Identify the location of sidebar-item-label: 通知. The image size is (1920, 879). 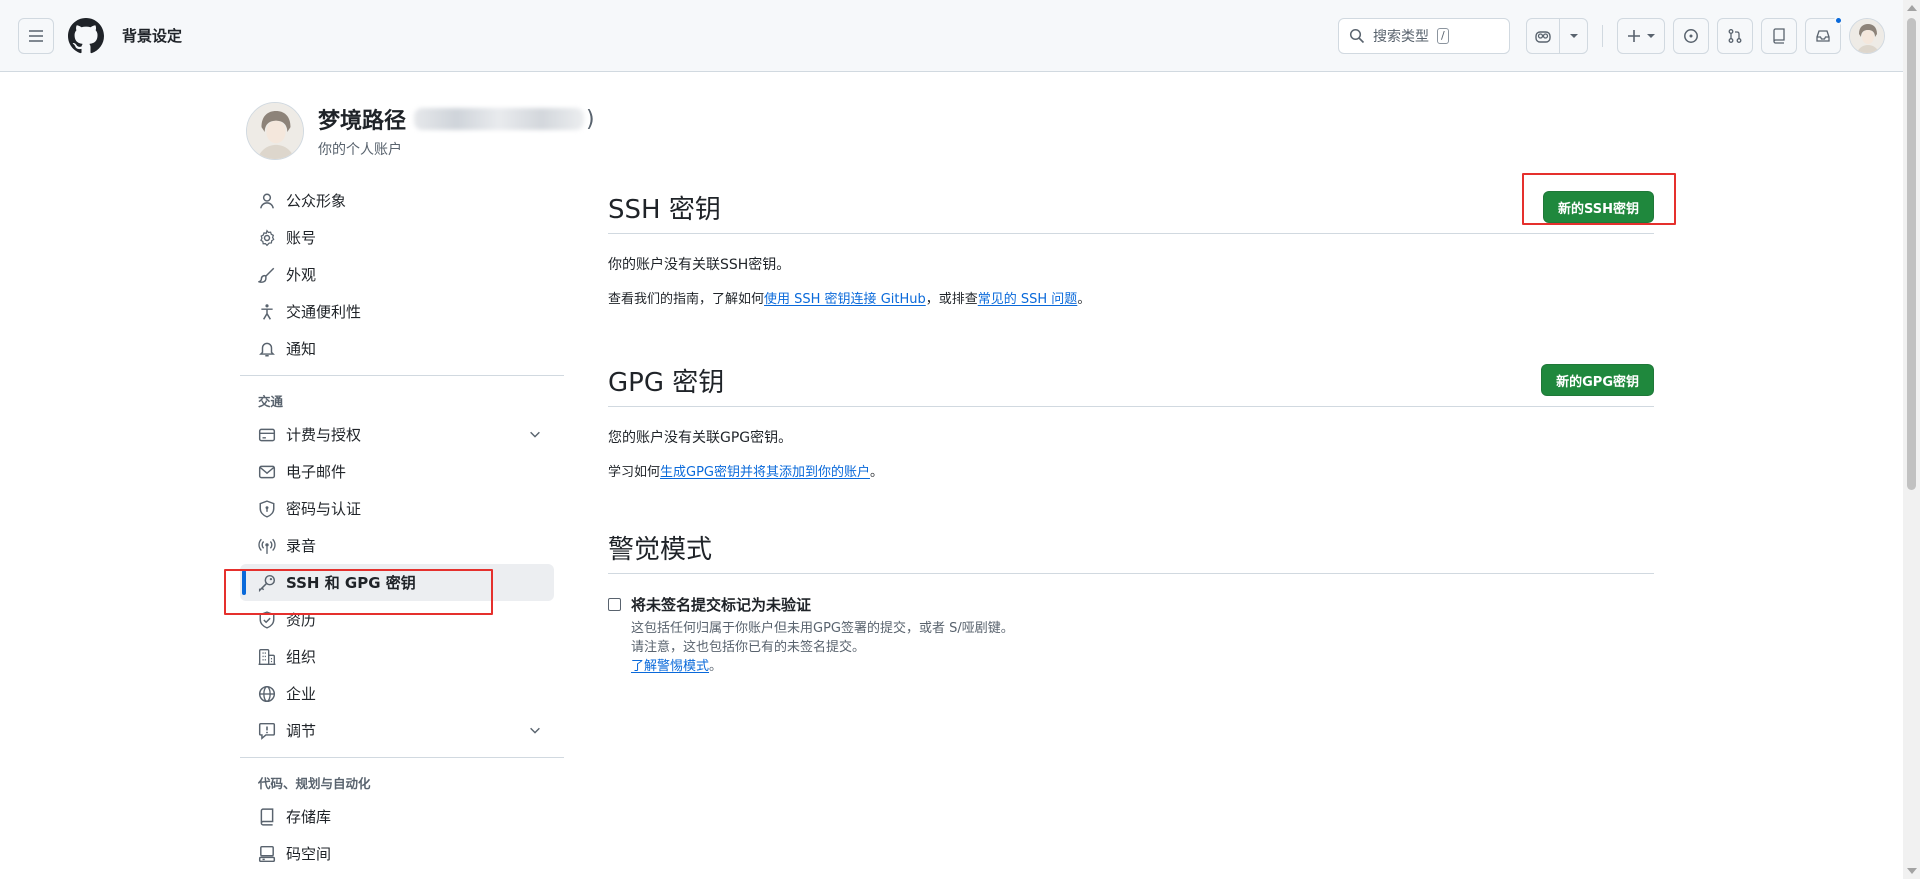
(301, 349).